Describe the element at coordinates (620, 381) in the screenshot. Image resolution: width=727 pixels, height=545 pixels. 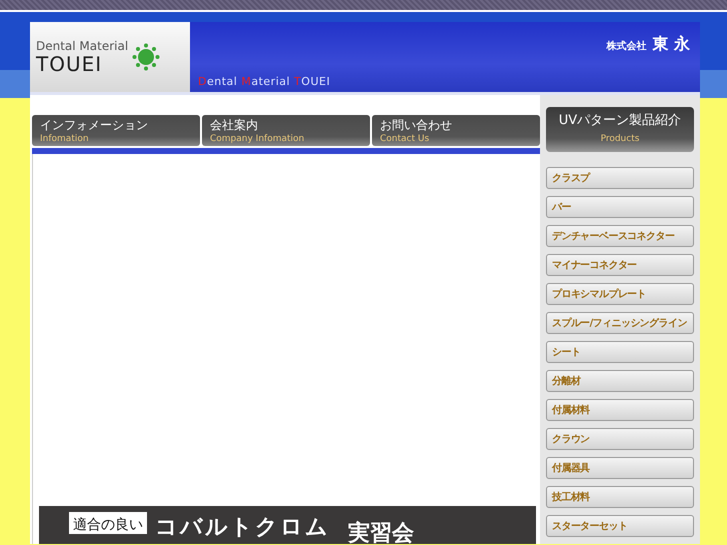
I see `sidebar-item: 分離材` at that location.